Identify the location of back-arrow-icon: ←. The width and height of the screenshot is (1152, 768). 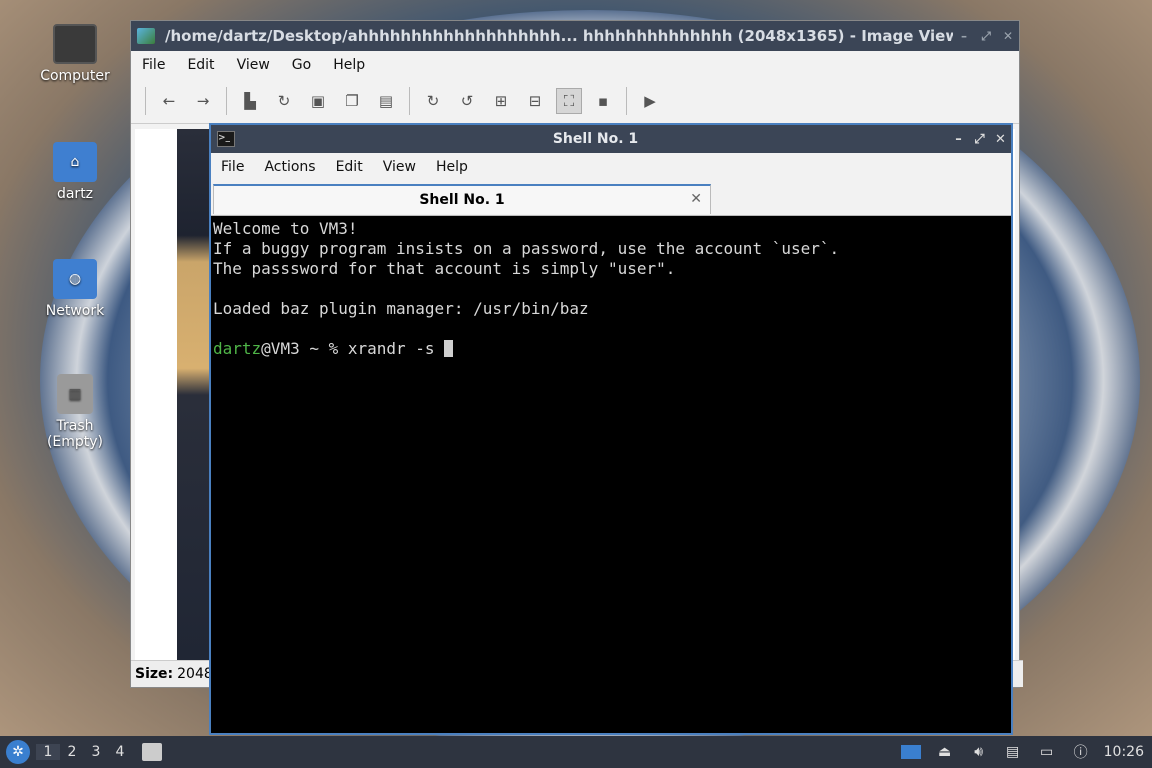
(169, 101).